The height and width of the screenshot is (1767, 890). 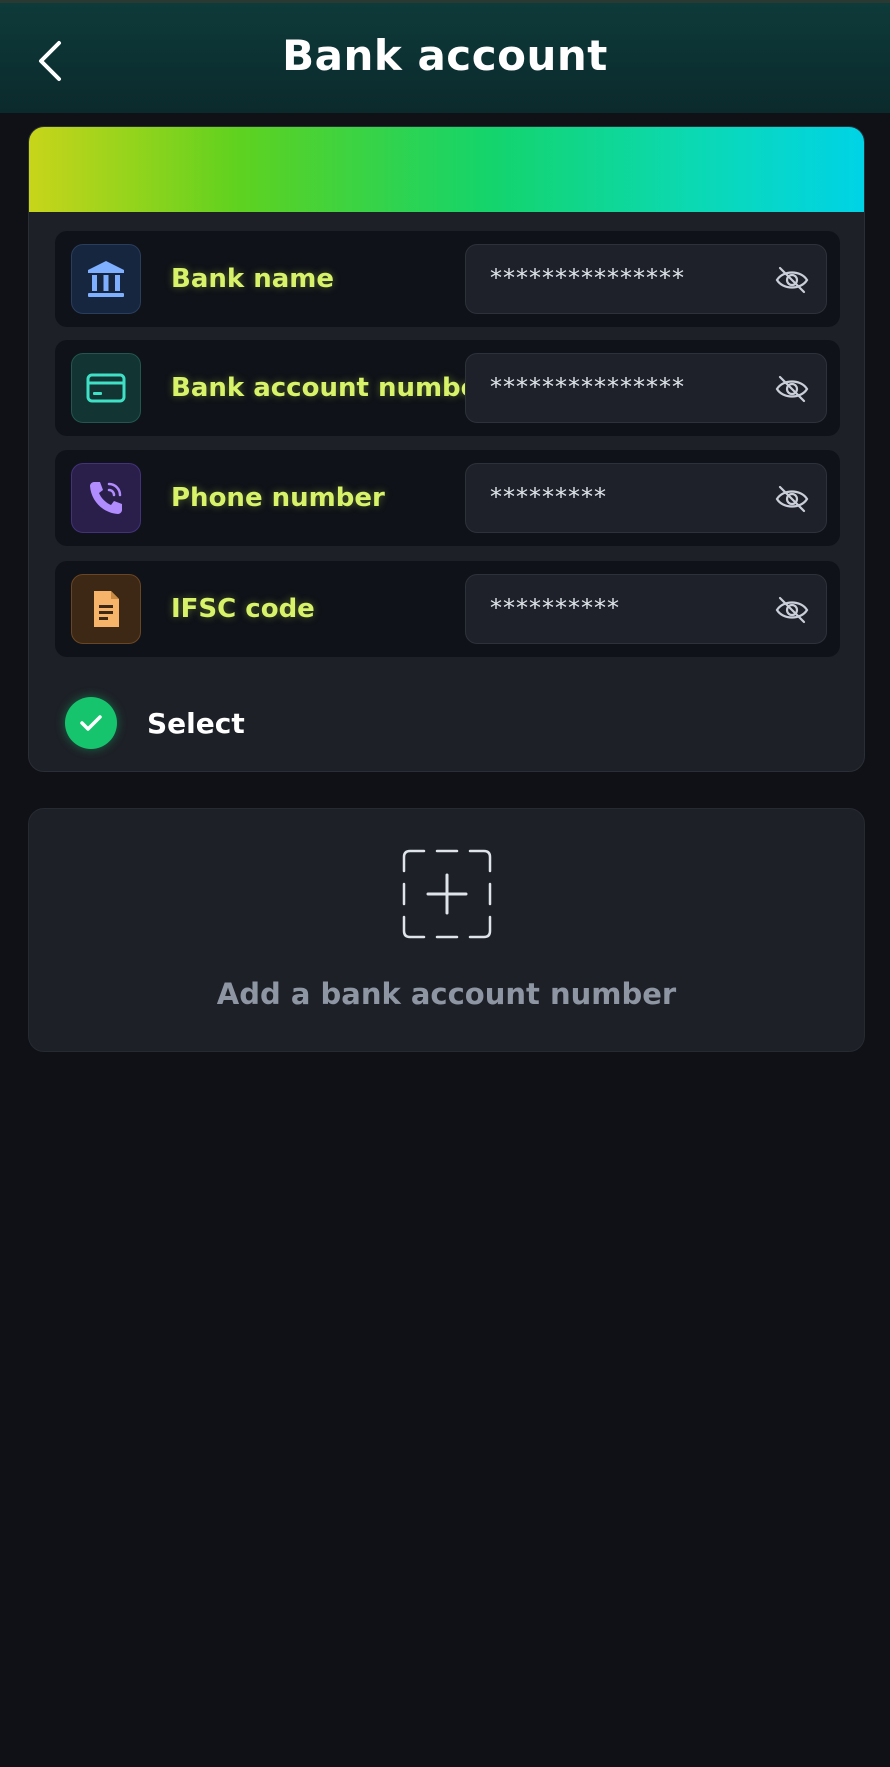 I want to click on select-label: Select, so click(x=196, y=723).